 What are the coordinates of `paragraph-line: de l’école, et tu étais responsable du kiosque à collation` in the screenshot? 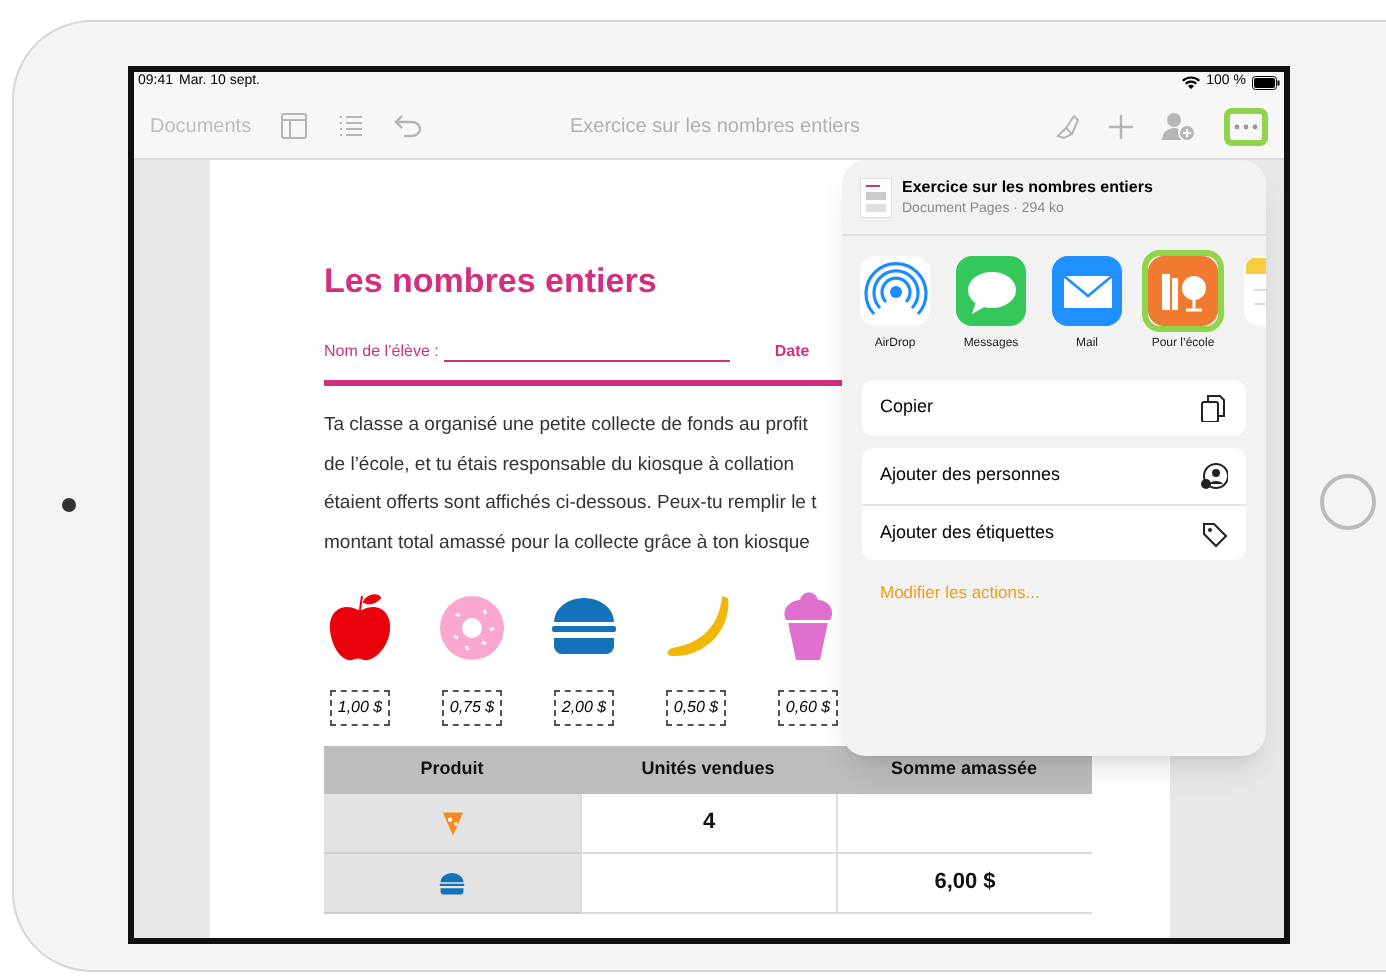 It's located at (559, 465).